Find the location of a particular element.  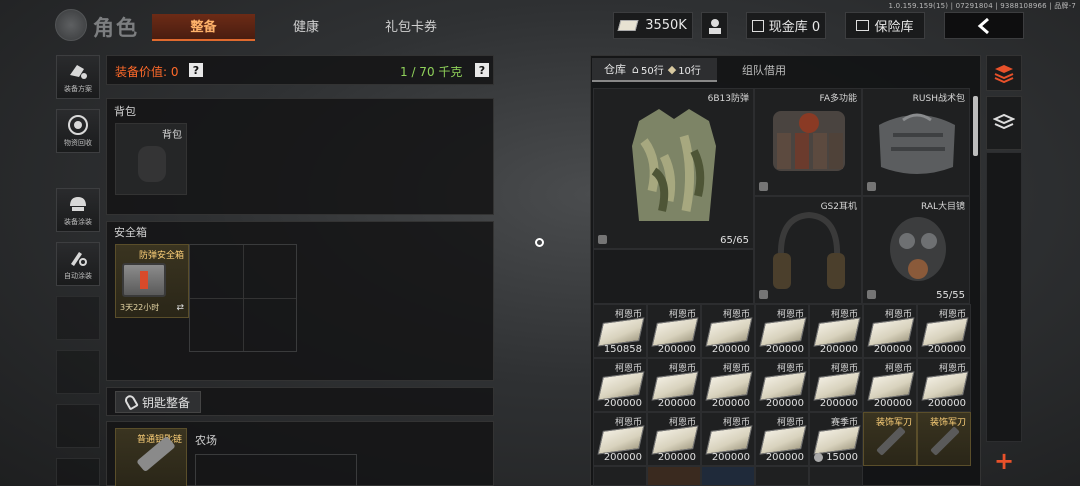

backpack-slot: 背包 is located at coordinates (151, 159).